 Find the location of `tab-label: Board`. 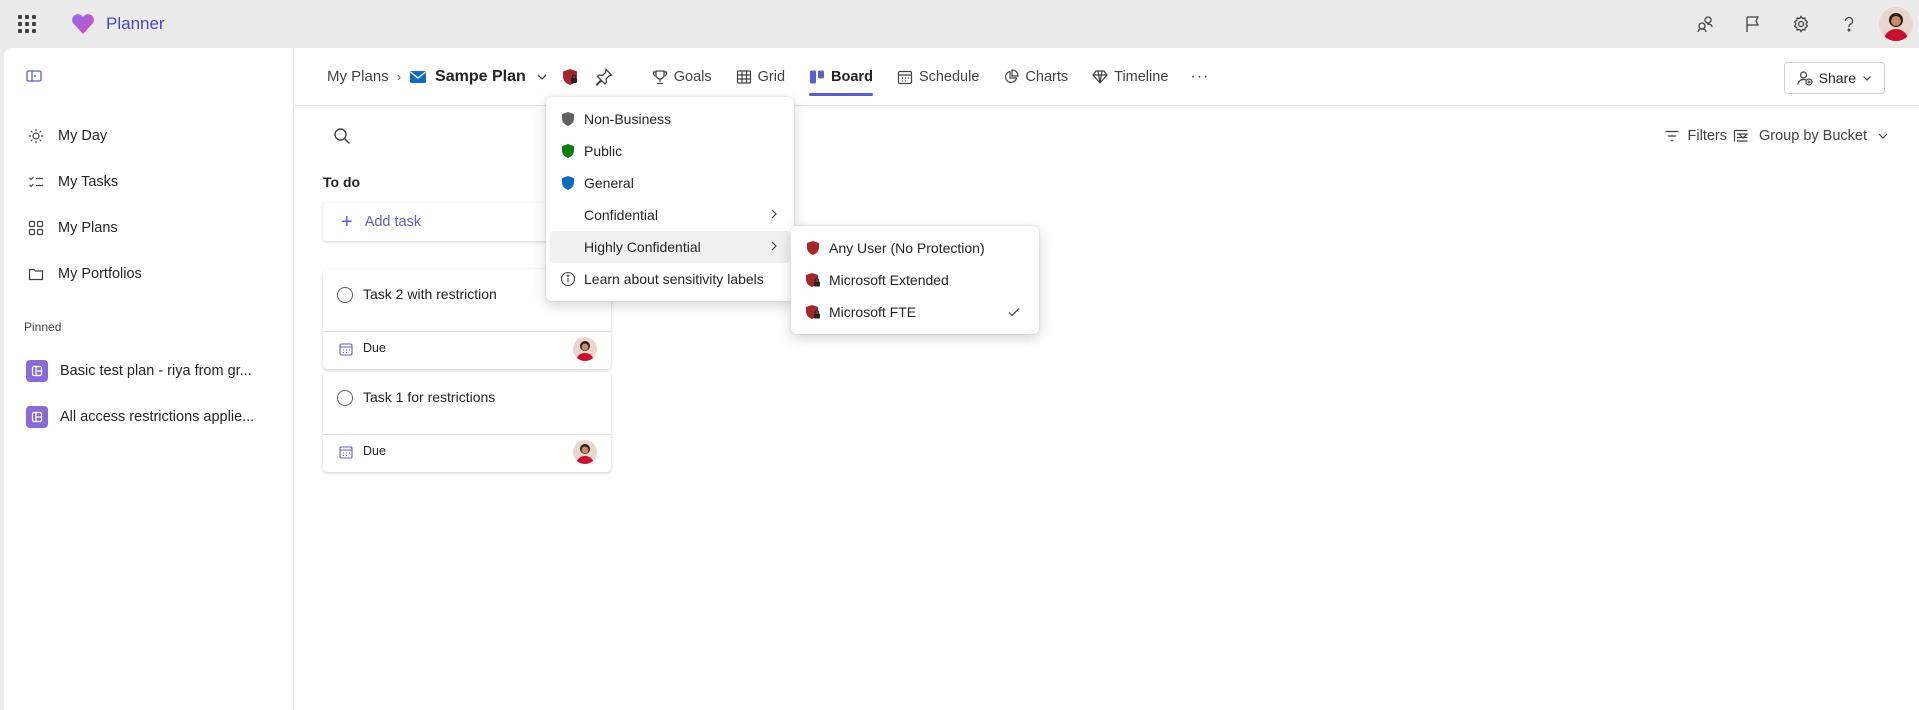

tab-label: Board is located at coordinates (852, 76).